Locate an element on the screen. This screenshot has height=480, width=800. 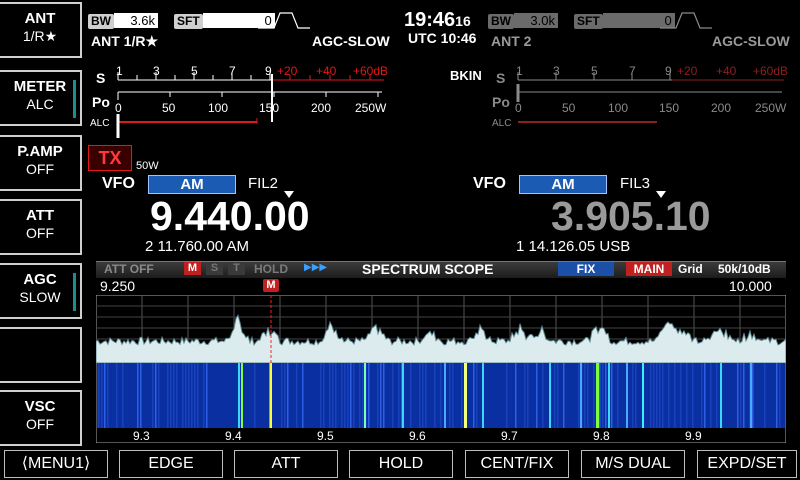
sub-filter-label: FIL3 is located at coordinates (635, 183).